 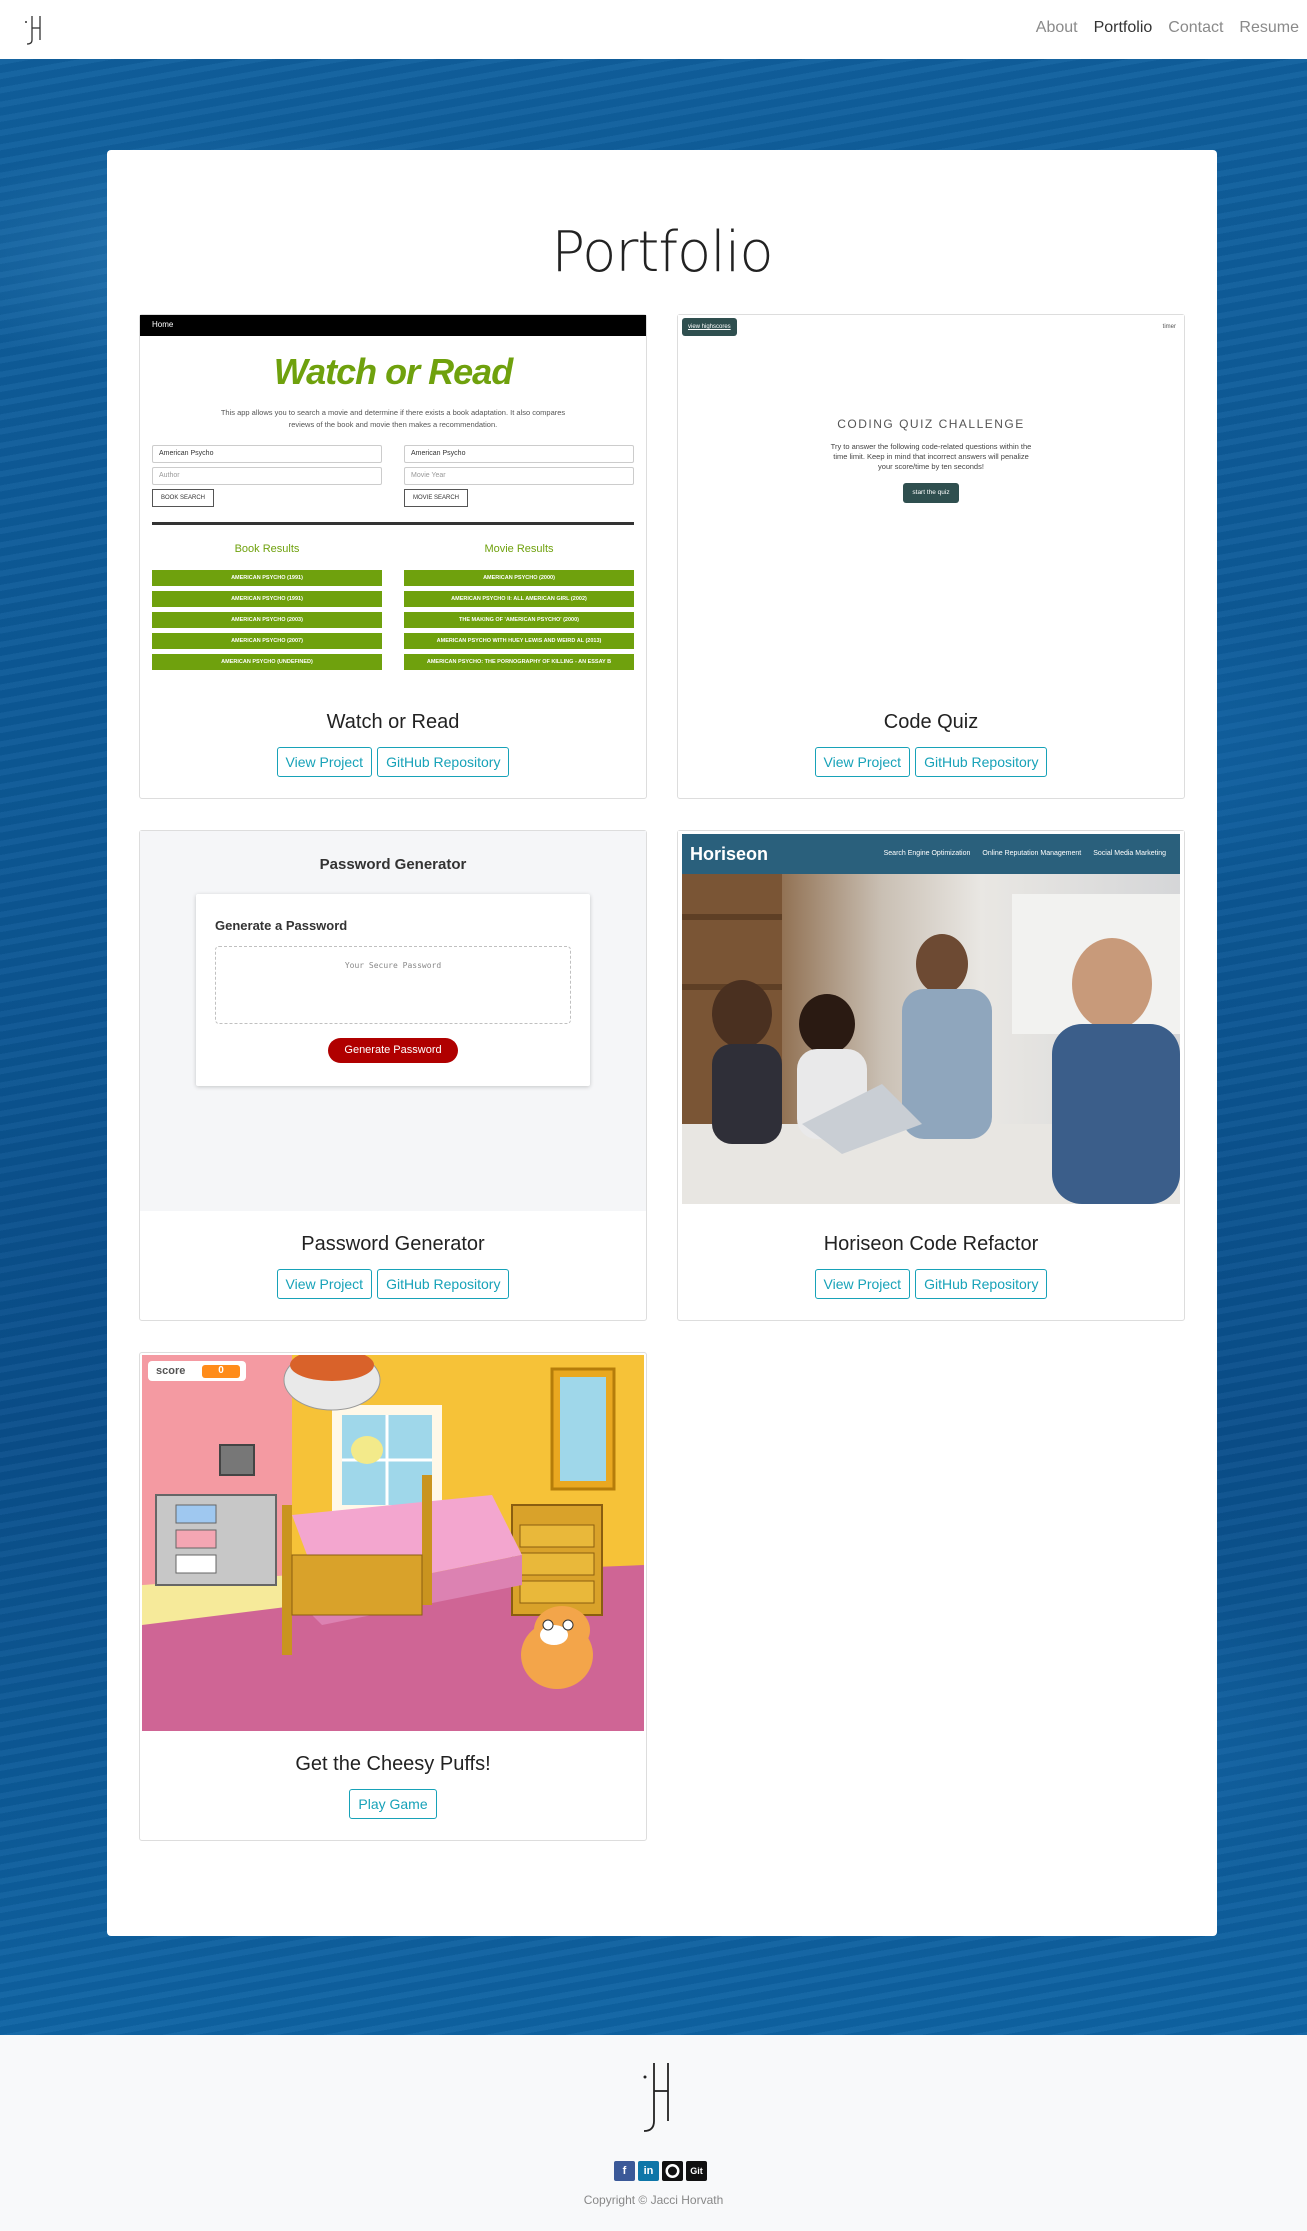 What do you see at coordinates (267, 454) in the screenshot?
I see `preview-book-input: American Psycho` at bounding box center [267, 454].